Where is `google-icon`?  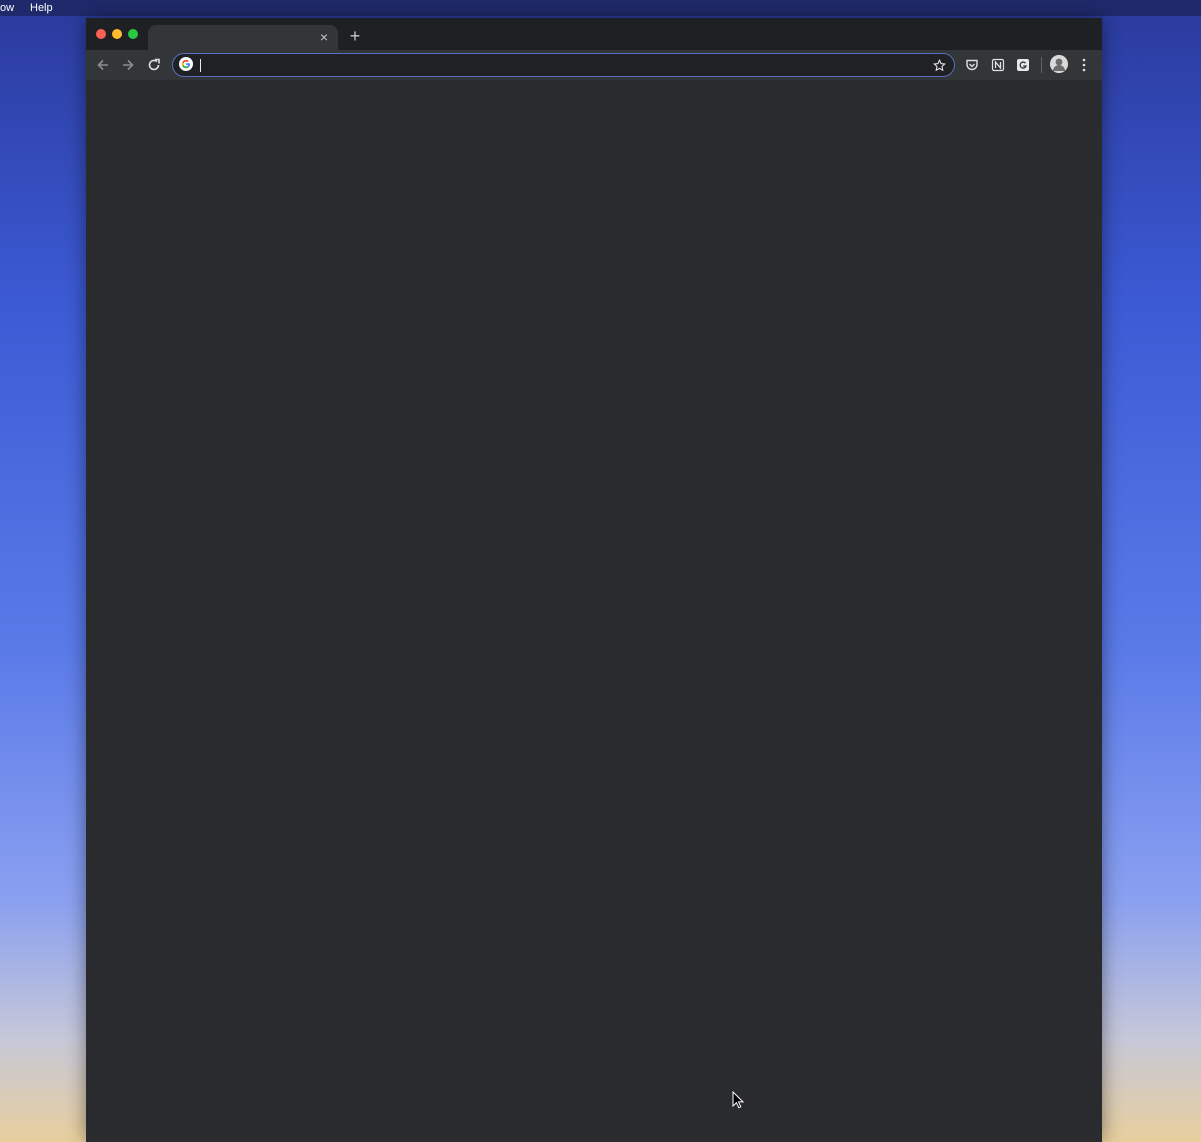 google-icon is located at coordinates (186, 64).